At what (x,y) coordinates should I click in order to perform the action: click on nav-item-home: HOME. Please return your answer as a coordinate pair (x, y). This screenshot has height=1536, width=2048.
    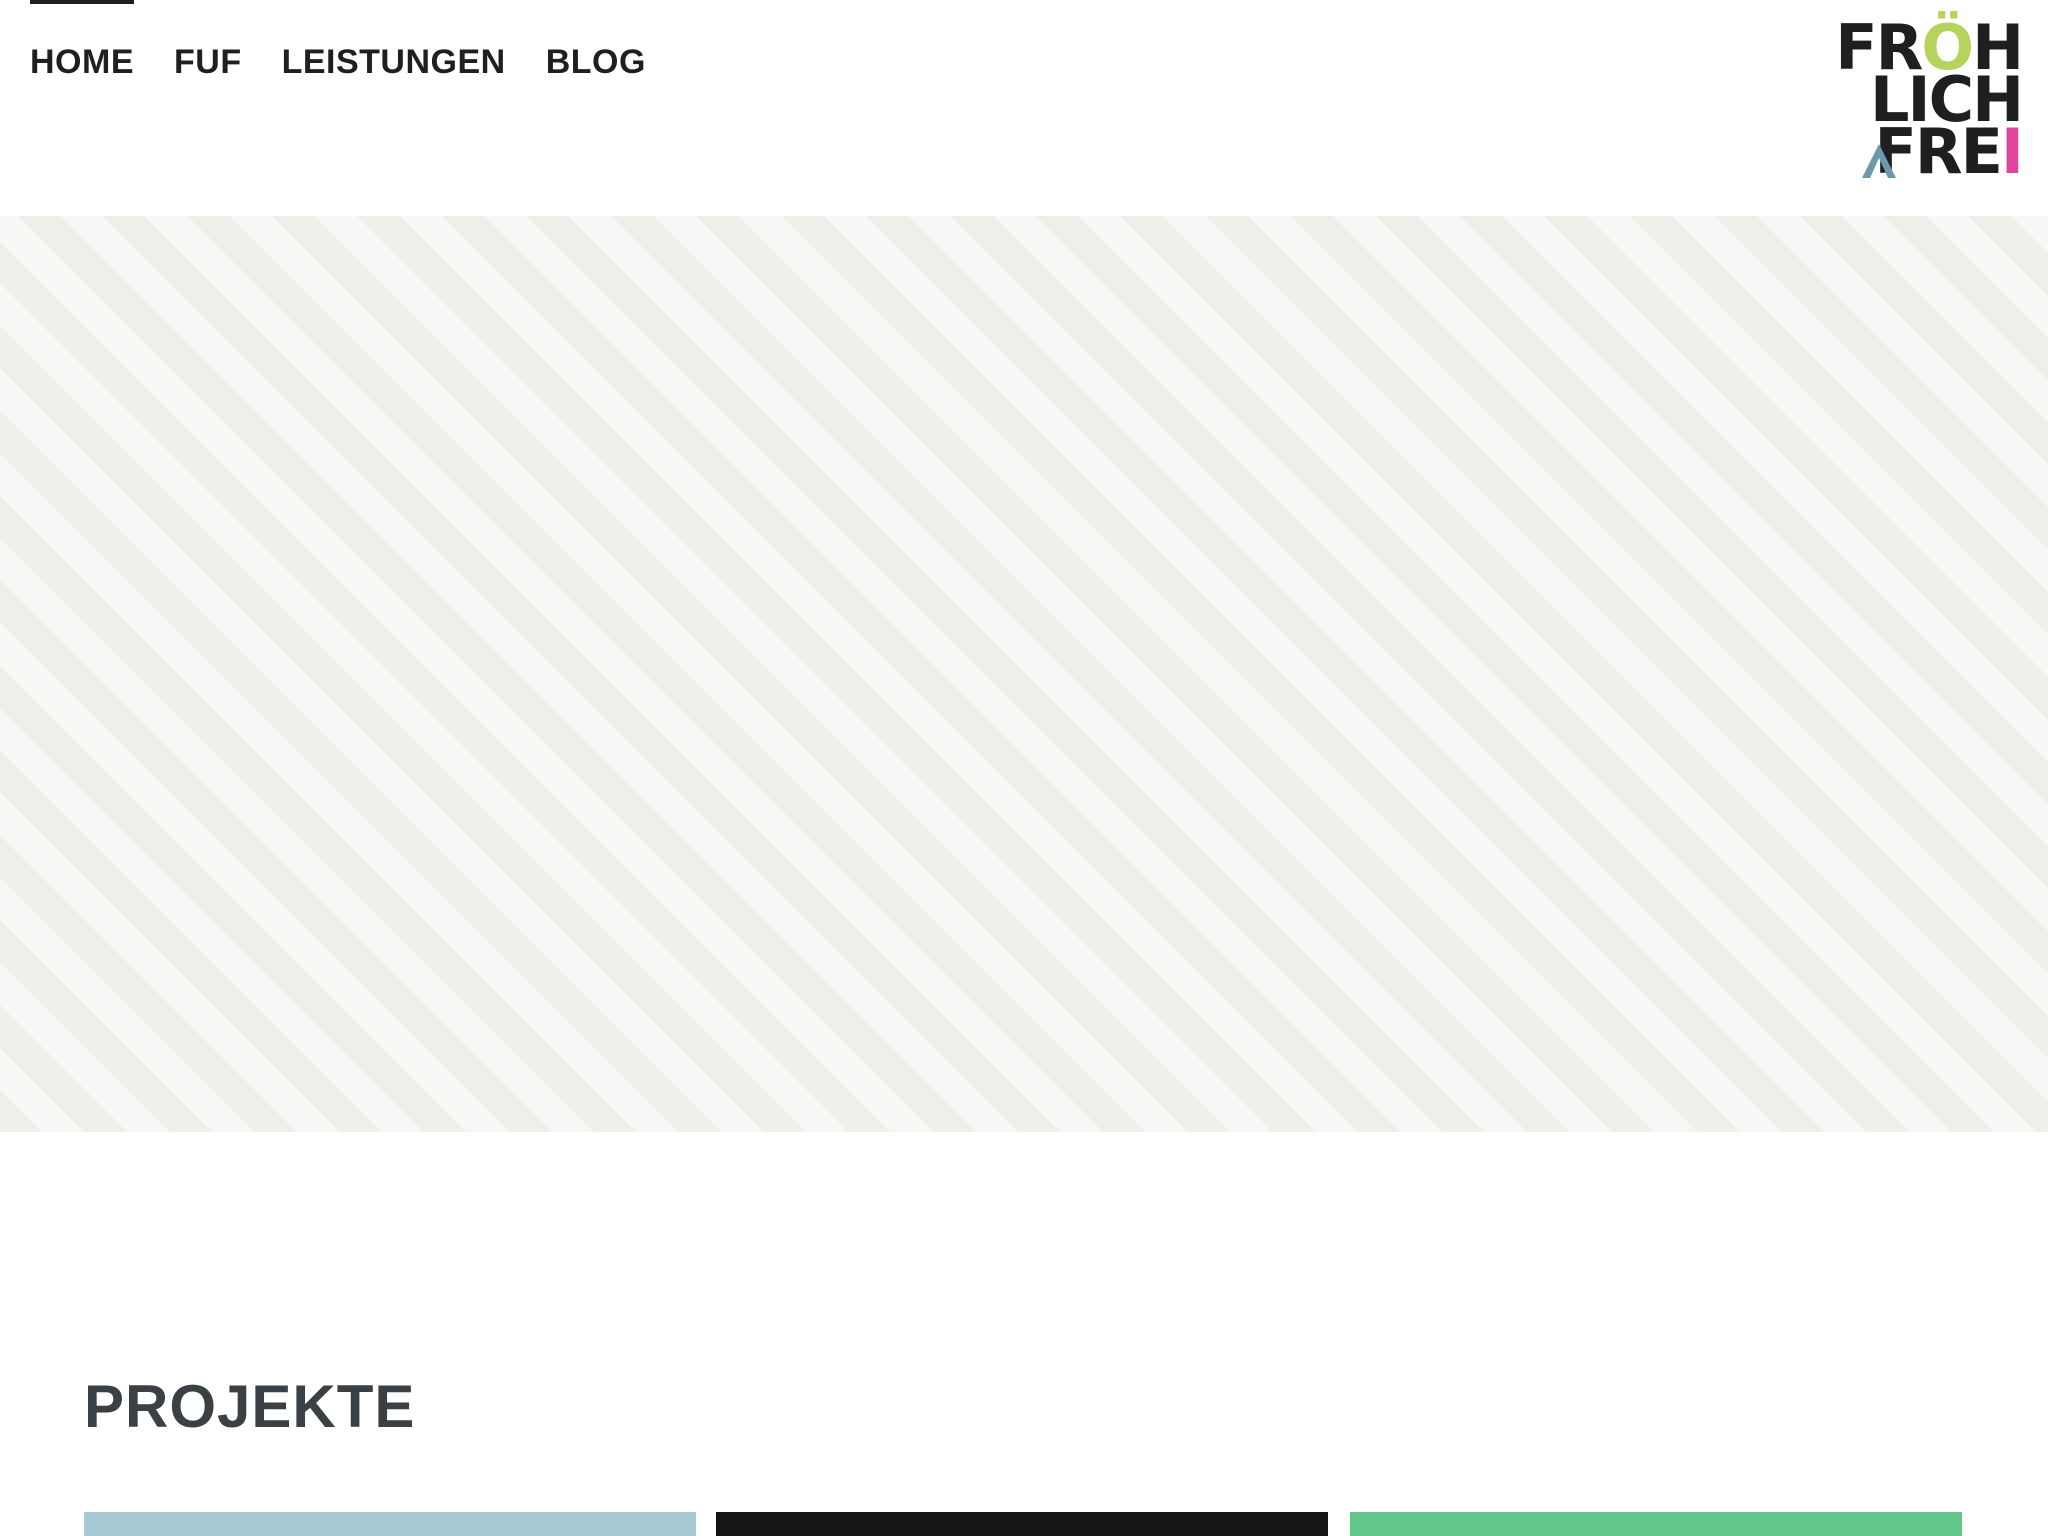
    Looking at the image, I should click on (82, 41).